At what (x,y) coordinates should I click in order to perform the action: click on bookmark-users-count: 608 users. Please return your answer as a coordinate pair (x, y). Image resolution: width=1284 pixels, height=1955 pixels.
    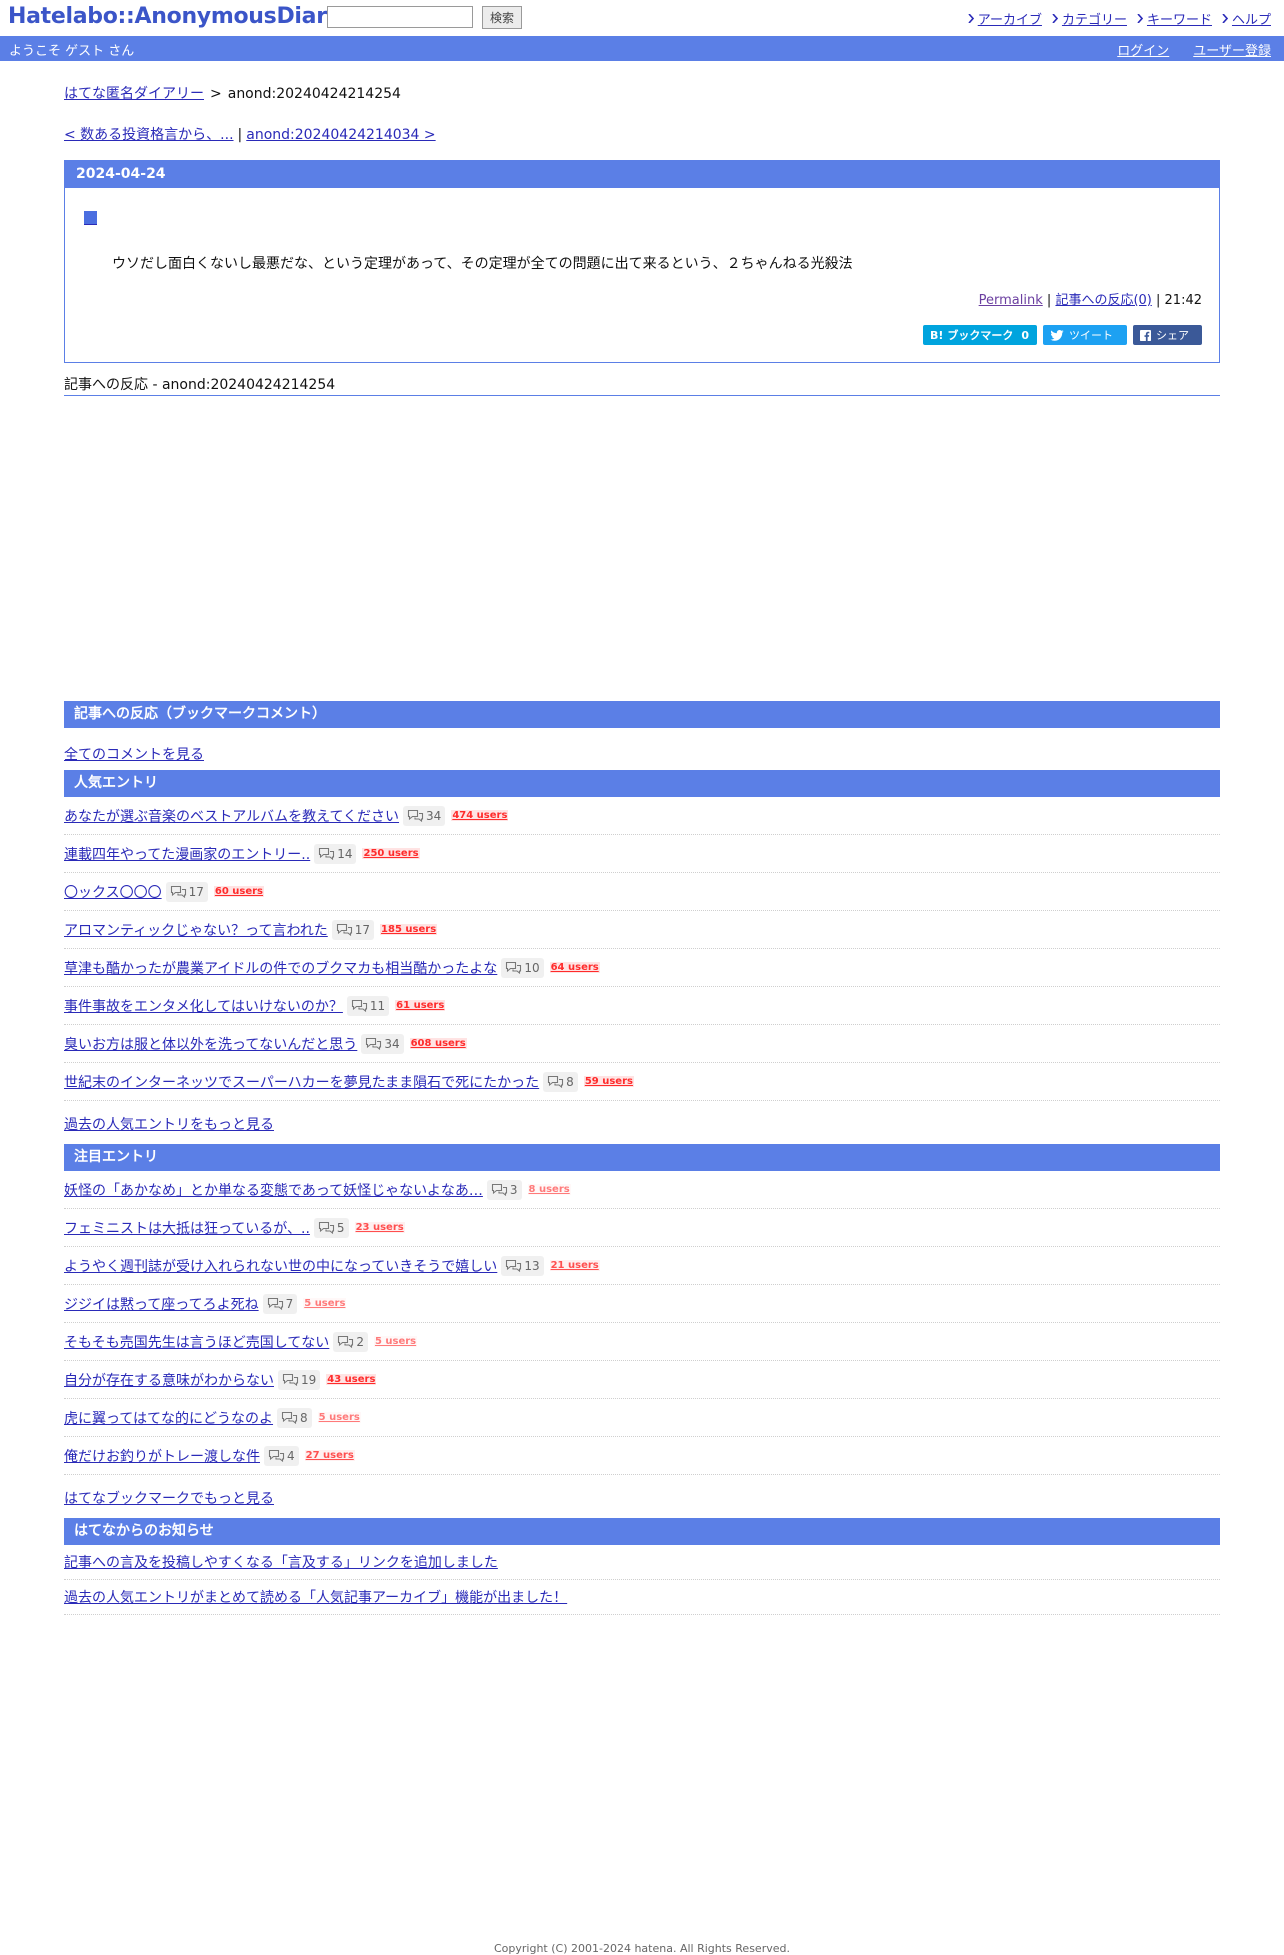
    Looking at the image, I should click on (438, 1043).